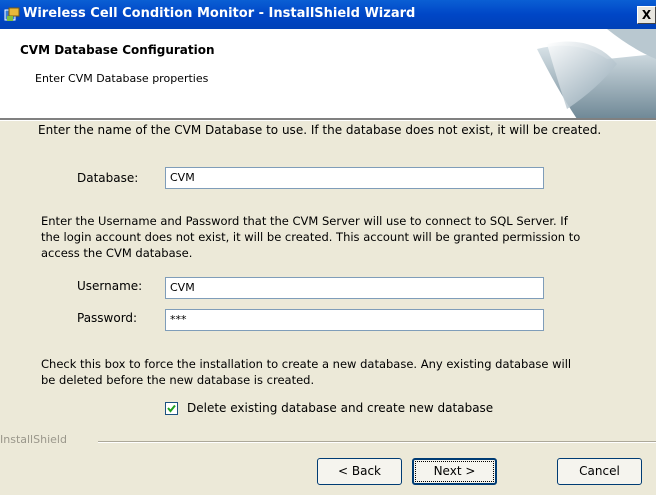 The height and width of the screenshot is (495, 656). What do you see at coordinates (33, 439) in the screenshot?
I see `installshield-brand-label: InstallShield` at bounding box center [33, 439].